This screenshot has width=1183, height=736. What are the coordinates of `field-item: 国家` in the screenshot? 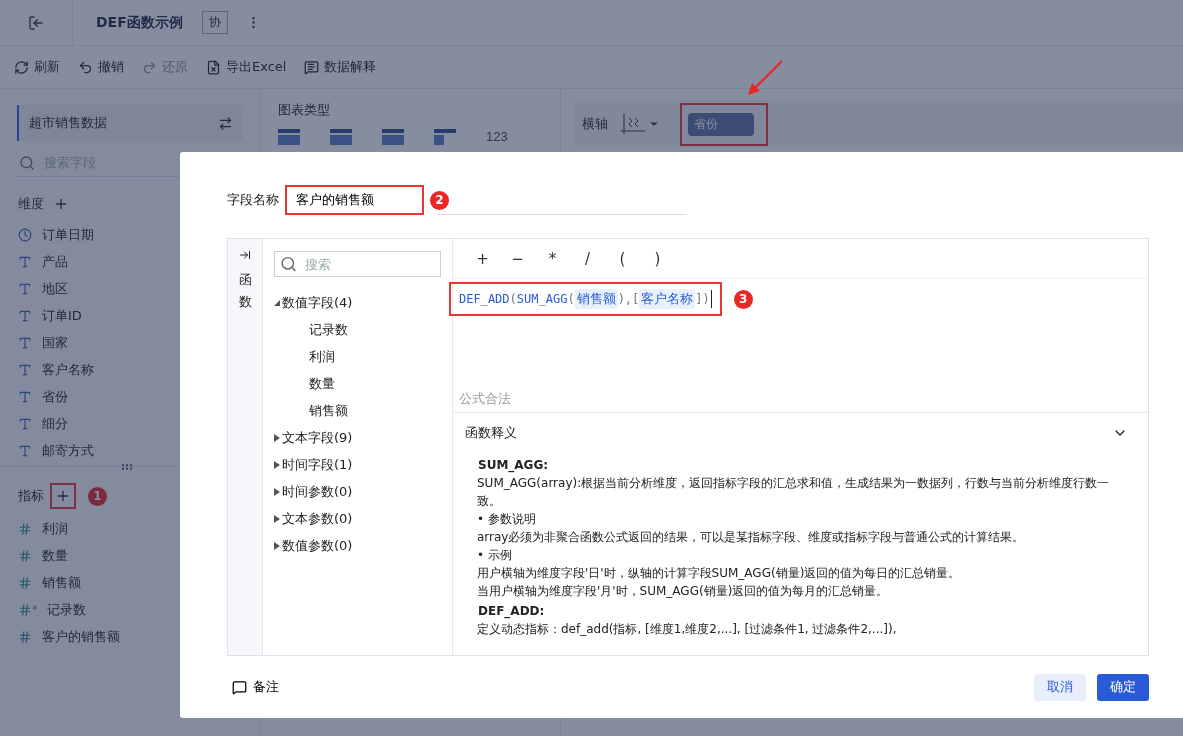 It's located at (130, 342).